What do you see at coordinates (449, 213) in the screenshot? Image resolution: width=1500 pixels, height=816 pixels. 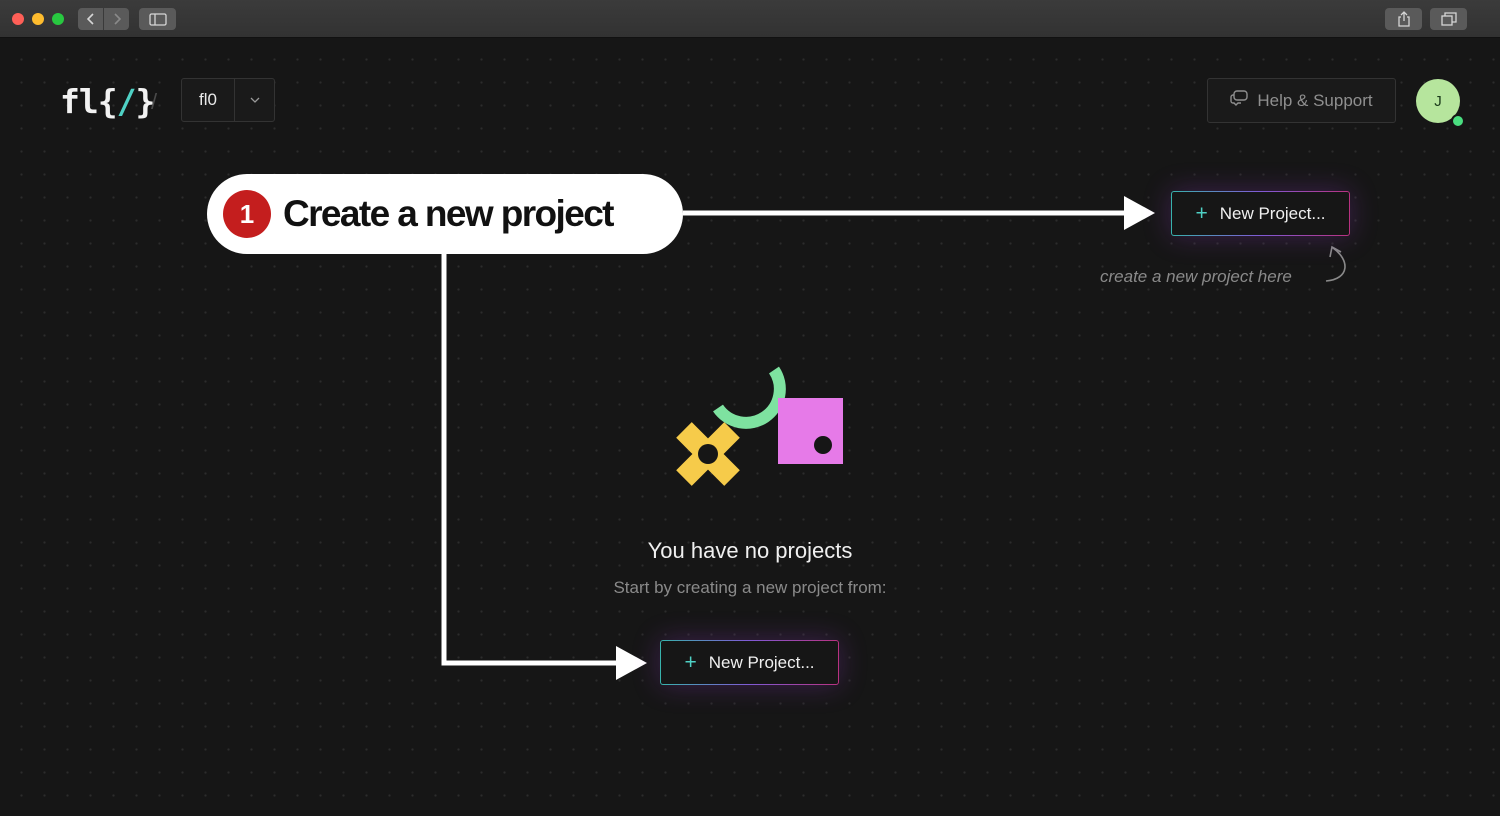 I see `step-title: Create a new project` at bounding box center [449, 213].